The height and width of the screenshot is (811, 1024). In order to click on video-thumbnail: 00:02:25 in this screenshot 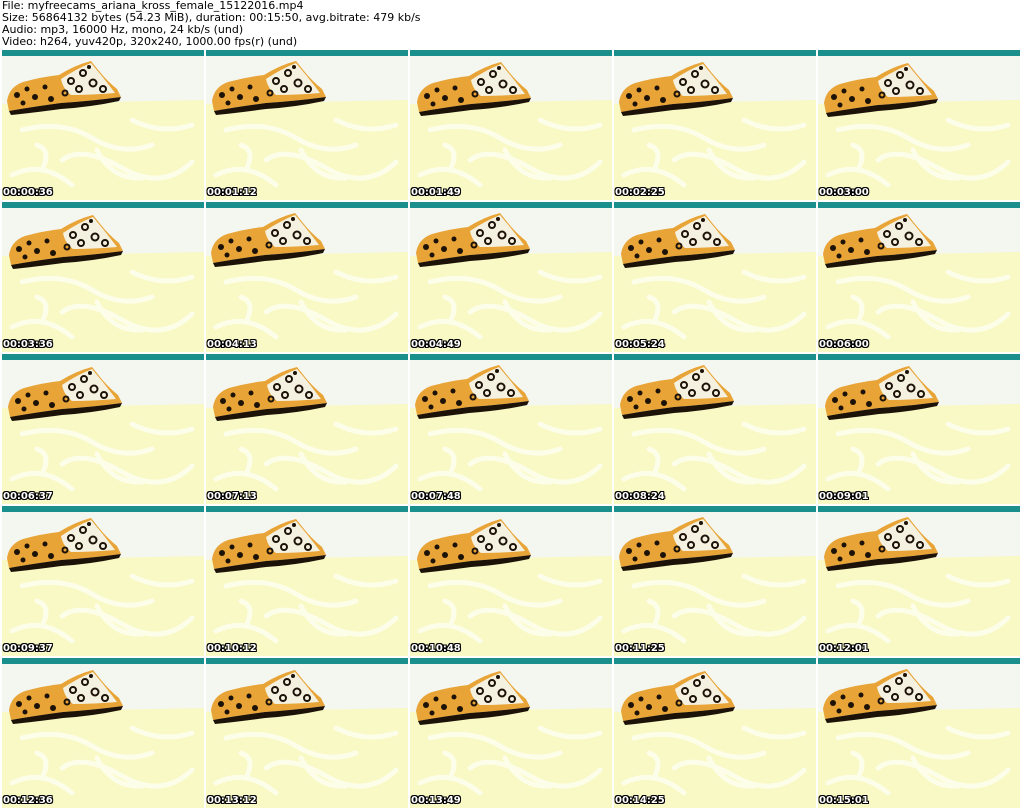, I will do `click(715, 125)`.